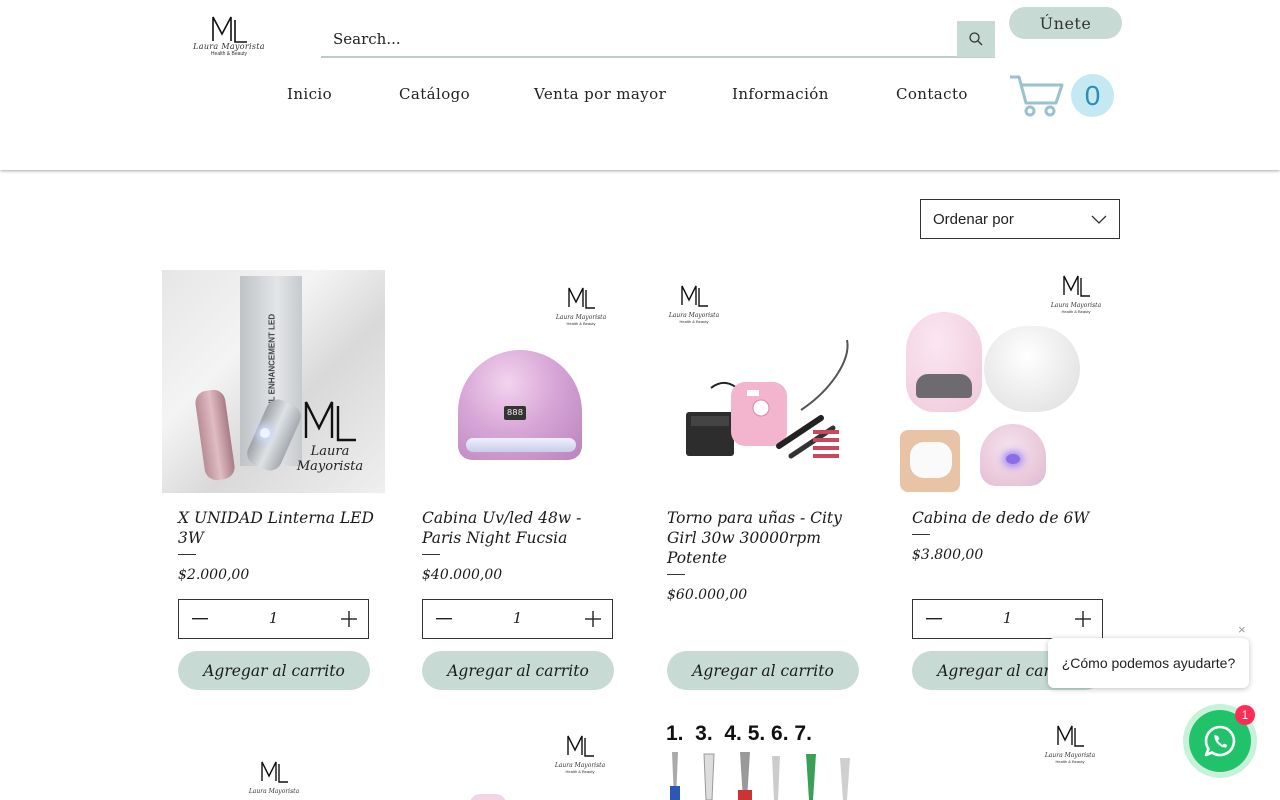 The height and width of the screenshot is (800, 1280). I want to click on nav-item-catalogo: Catálogo, so click(434, 94).